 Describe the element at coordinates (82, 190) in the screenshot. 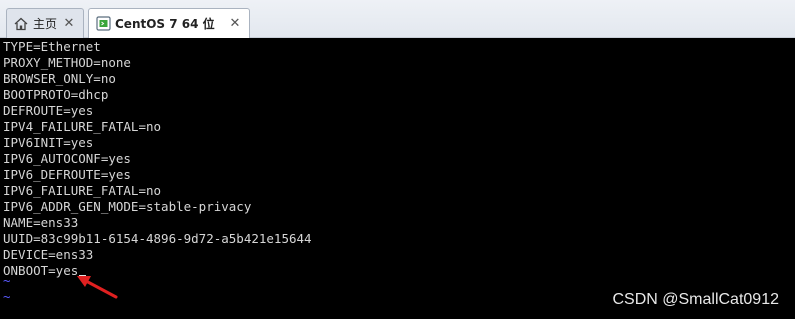

I see `config-line: IPV6_FAILURE_FATAL=no` at that location.